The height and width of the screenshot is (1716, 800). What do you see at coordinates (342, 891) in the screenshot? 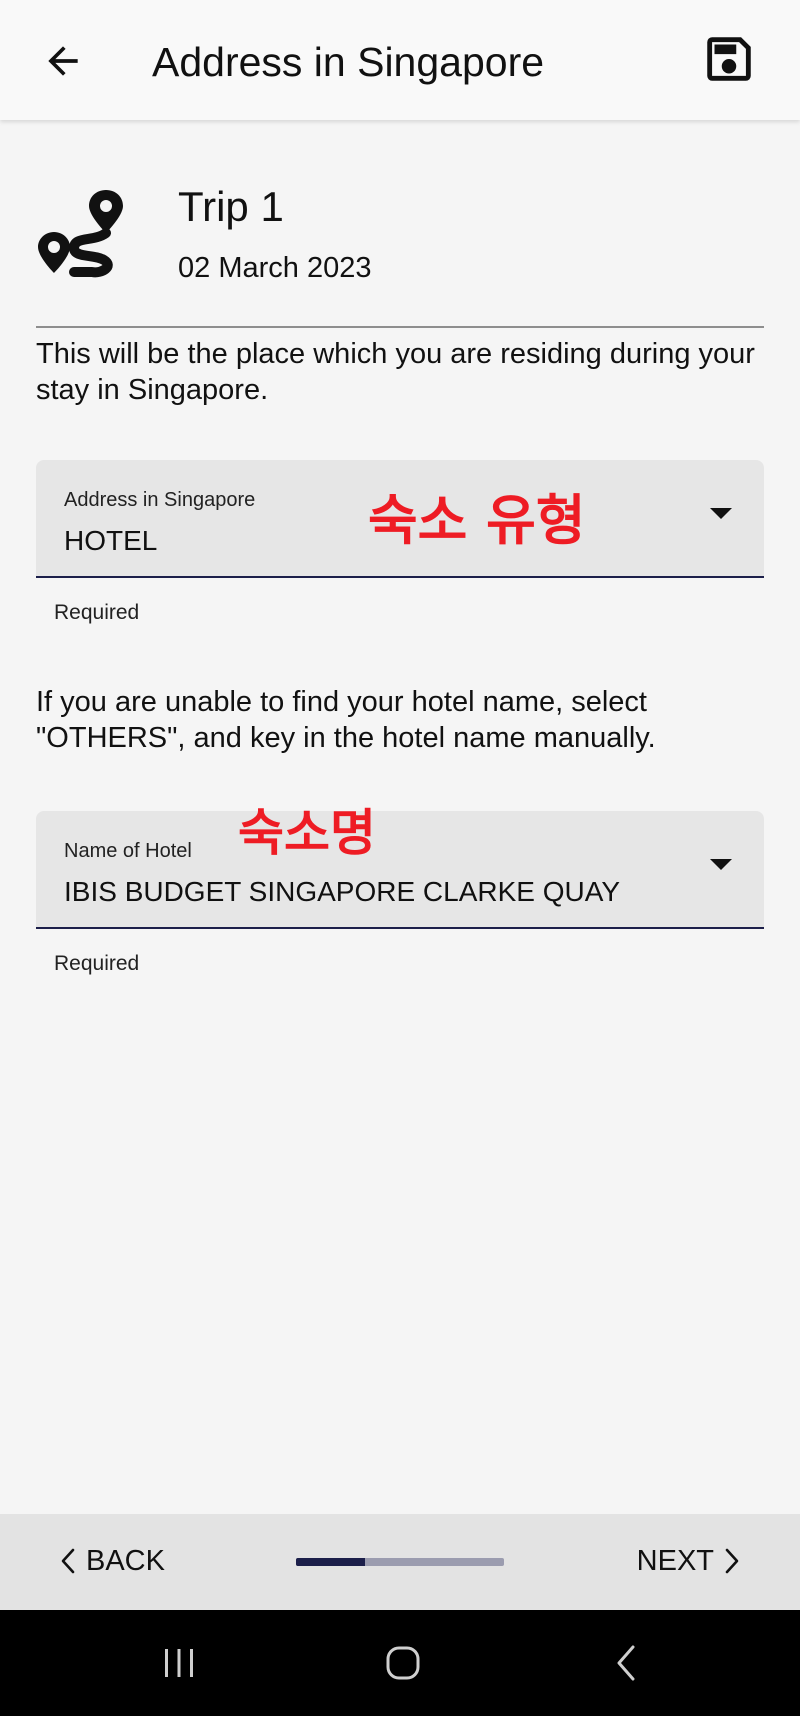
I see `hotel-name-value: IBIS BUDGET SINGAPORE CLARKE QUAY` at bounding box center [342, 891].